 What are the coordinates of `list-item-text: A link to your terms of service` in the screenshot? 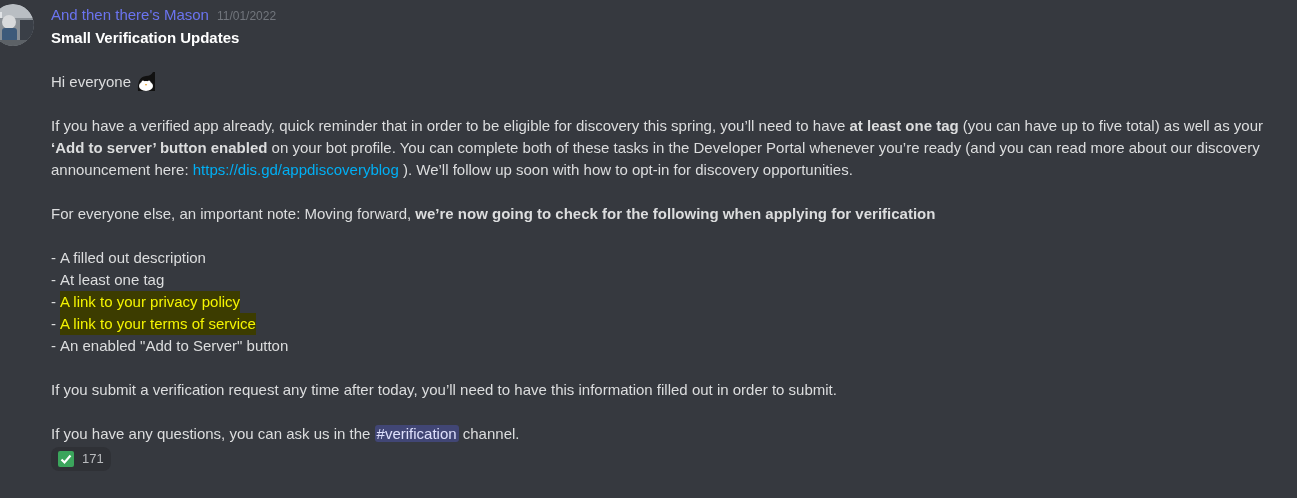 It's located at (158, 324).